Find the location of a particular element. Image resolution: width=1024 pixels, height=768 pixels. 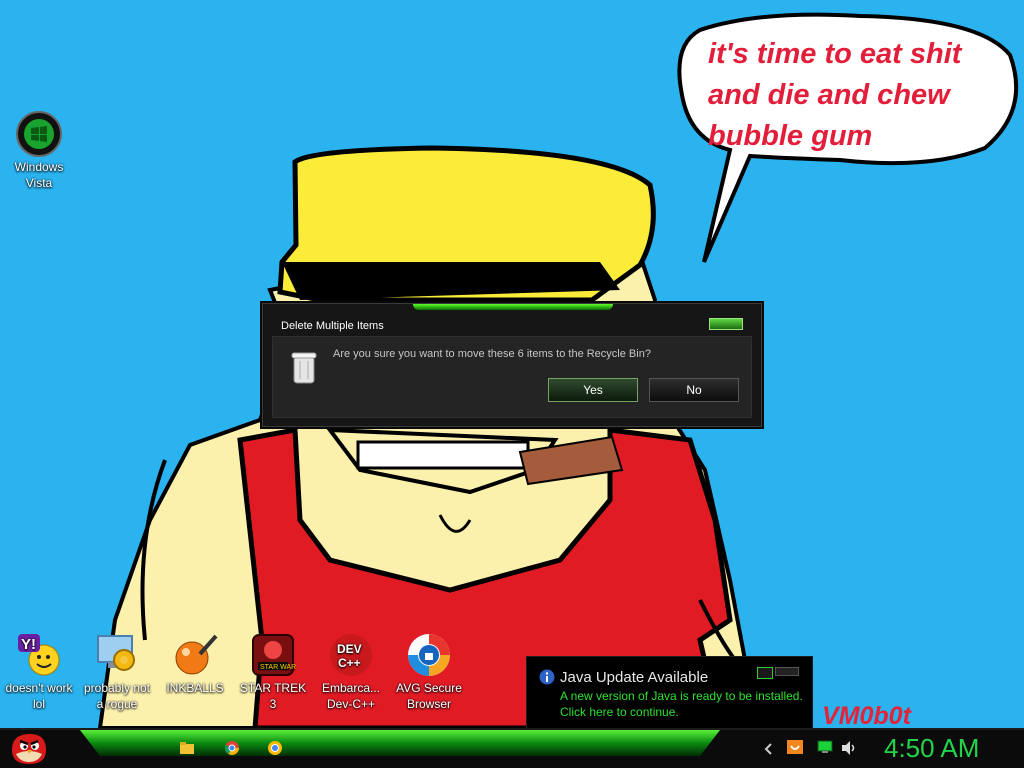

icon-label: Vista is located at coordinates (39, 183).